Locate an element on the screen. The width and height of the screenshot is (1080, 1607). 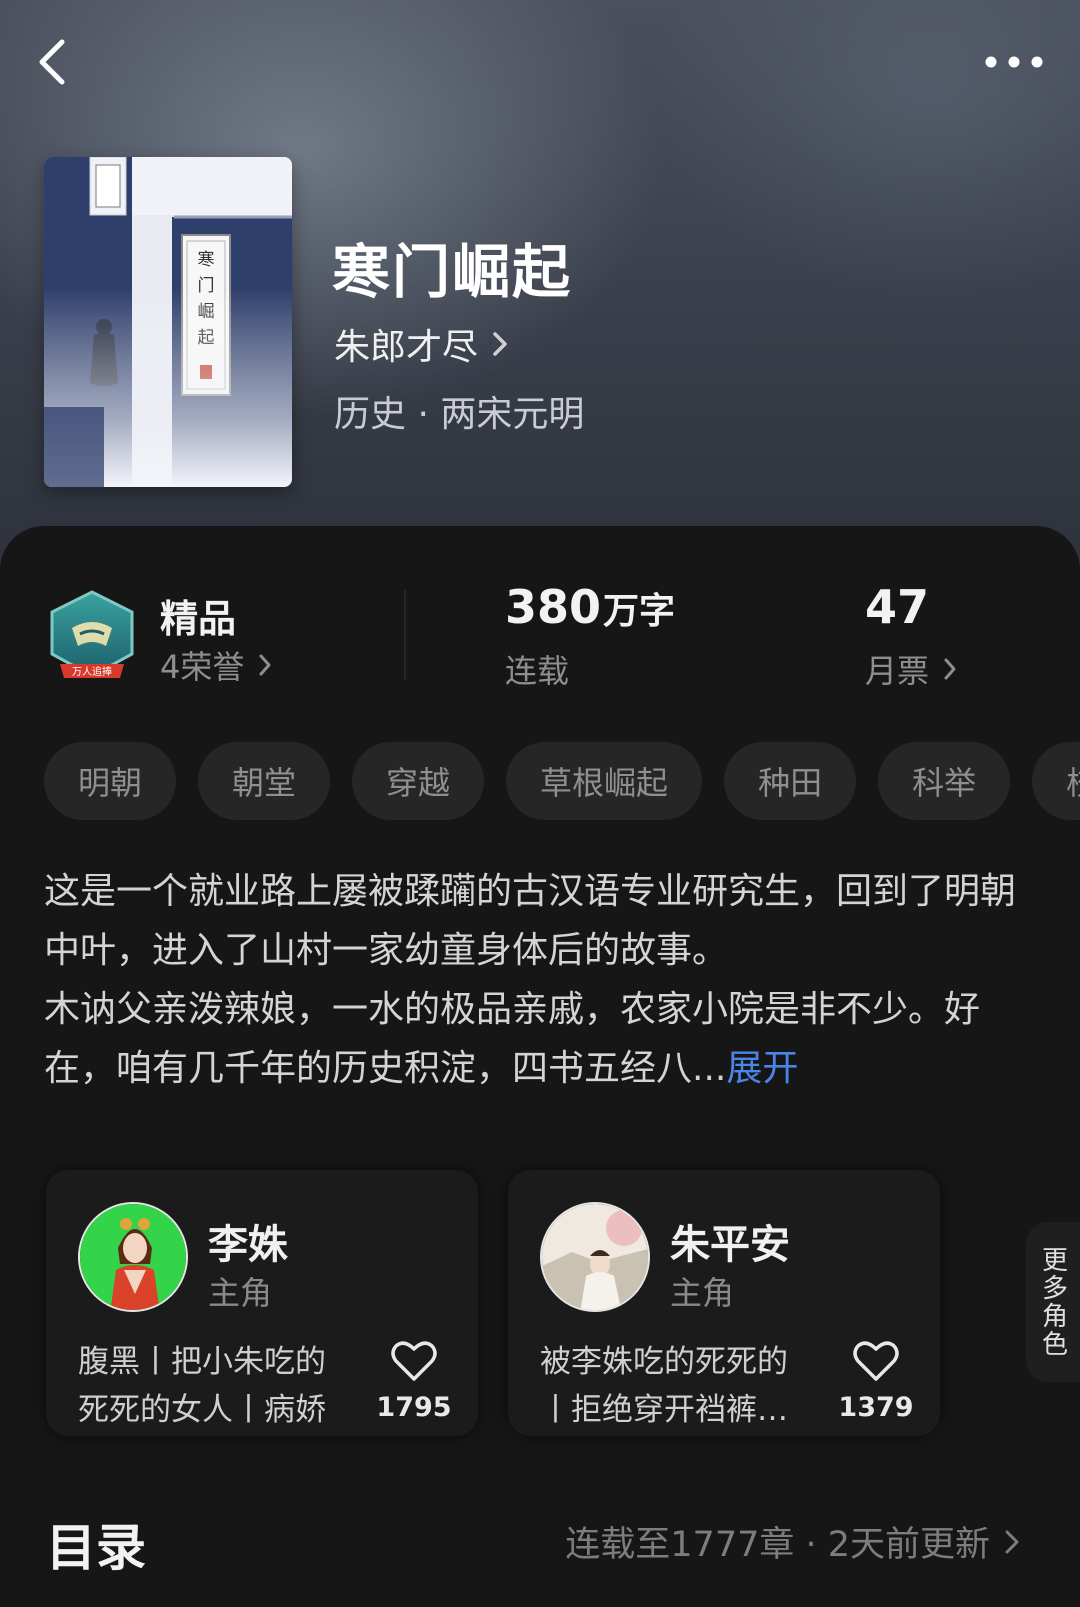
book-title: 寒门崛起 is located at coordinates (452, 272).